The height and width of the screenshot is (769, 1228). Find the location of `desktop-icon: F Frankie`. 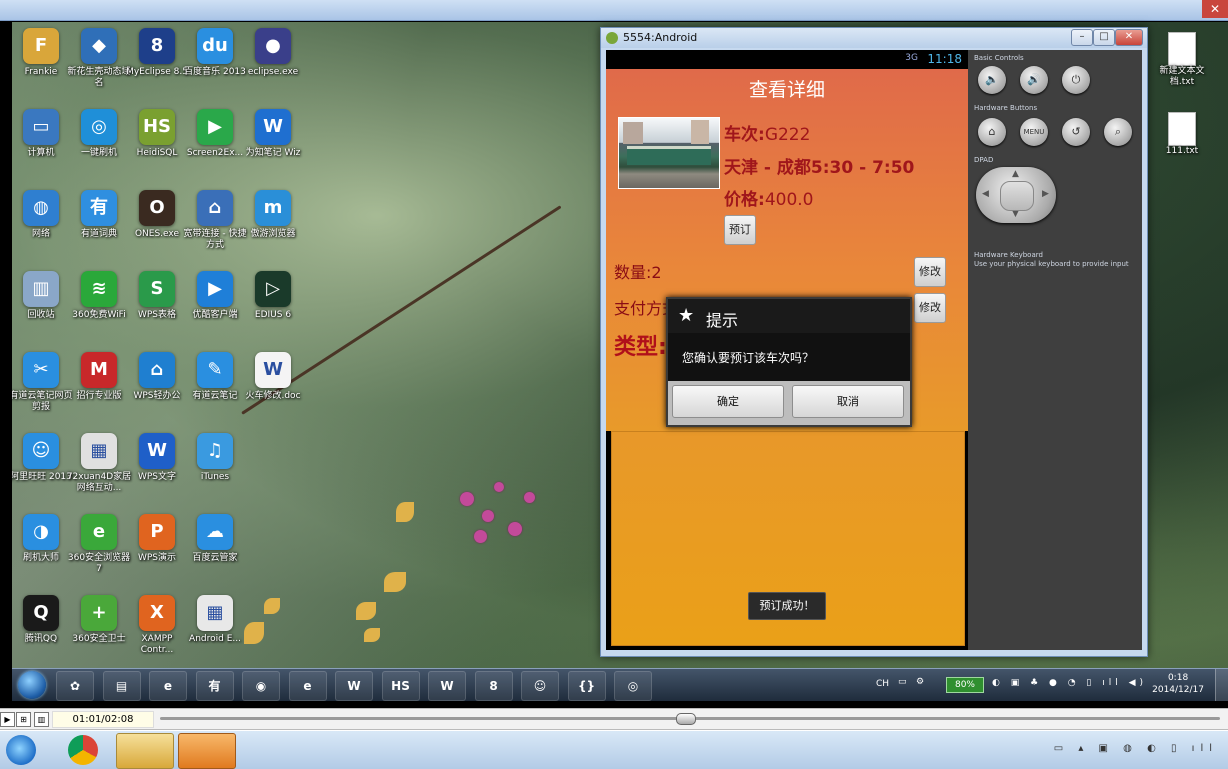

desktop-icon: F Frankie is located at coordinates (43, 53).